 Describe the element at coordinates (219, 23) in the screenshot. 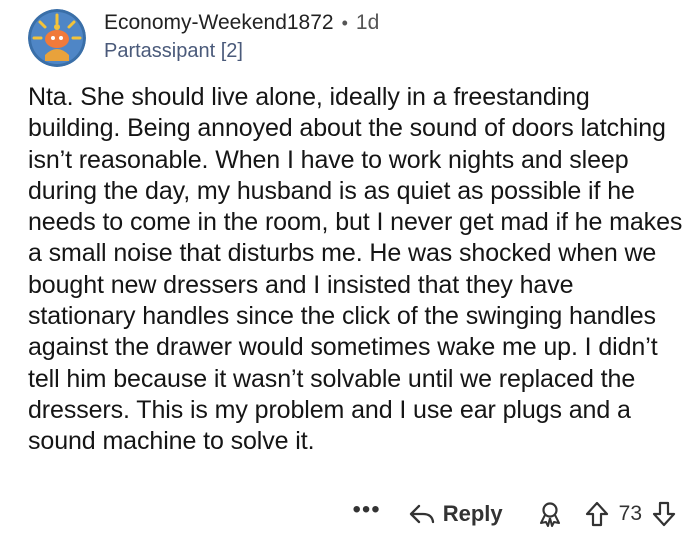

I see `username-link: Economy-Weekend1872` at that location.